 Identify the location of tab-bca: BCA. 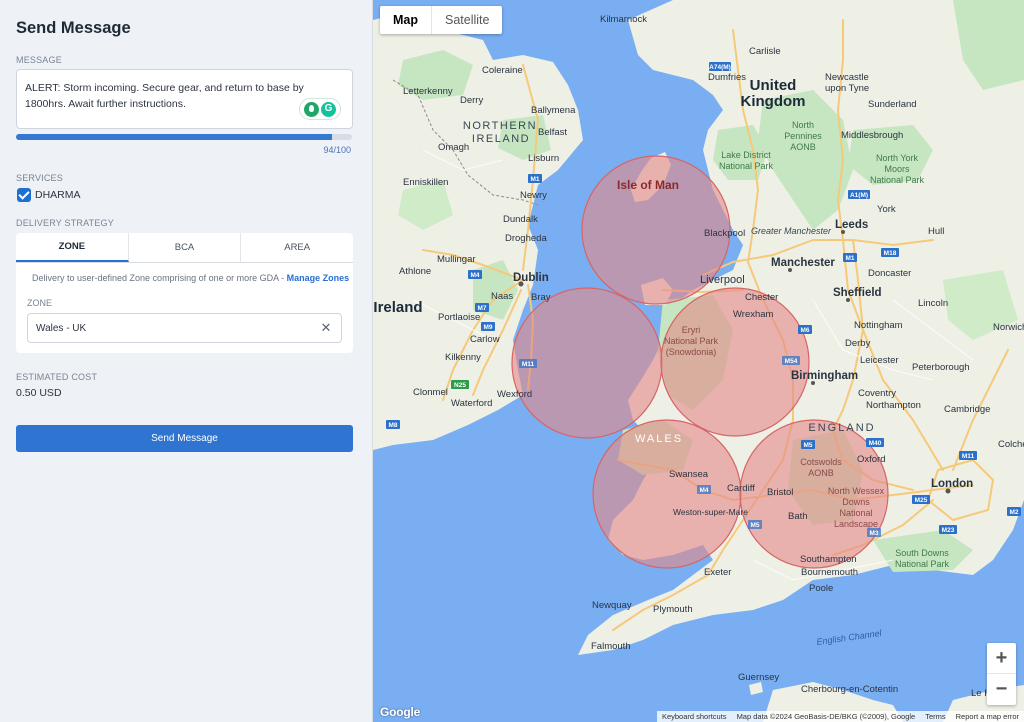
(185, 247).